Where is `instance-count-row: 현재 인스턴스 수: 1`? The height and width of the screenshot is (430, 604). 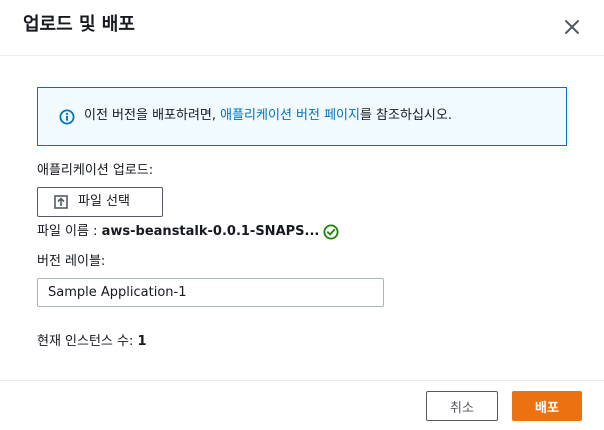
instance-count-row: 현재 인스턴스 수: 1 is located at coordinates (92, 342).